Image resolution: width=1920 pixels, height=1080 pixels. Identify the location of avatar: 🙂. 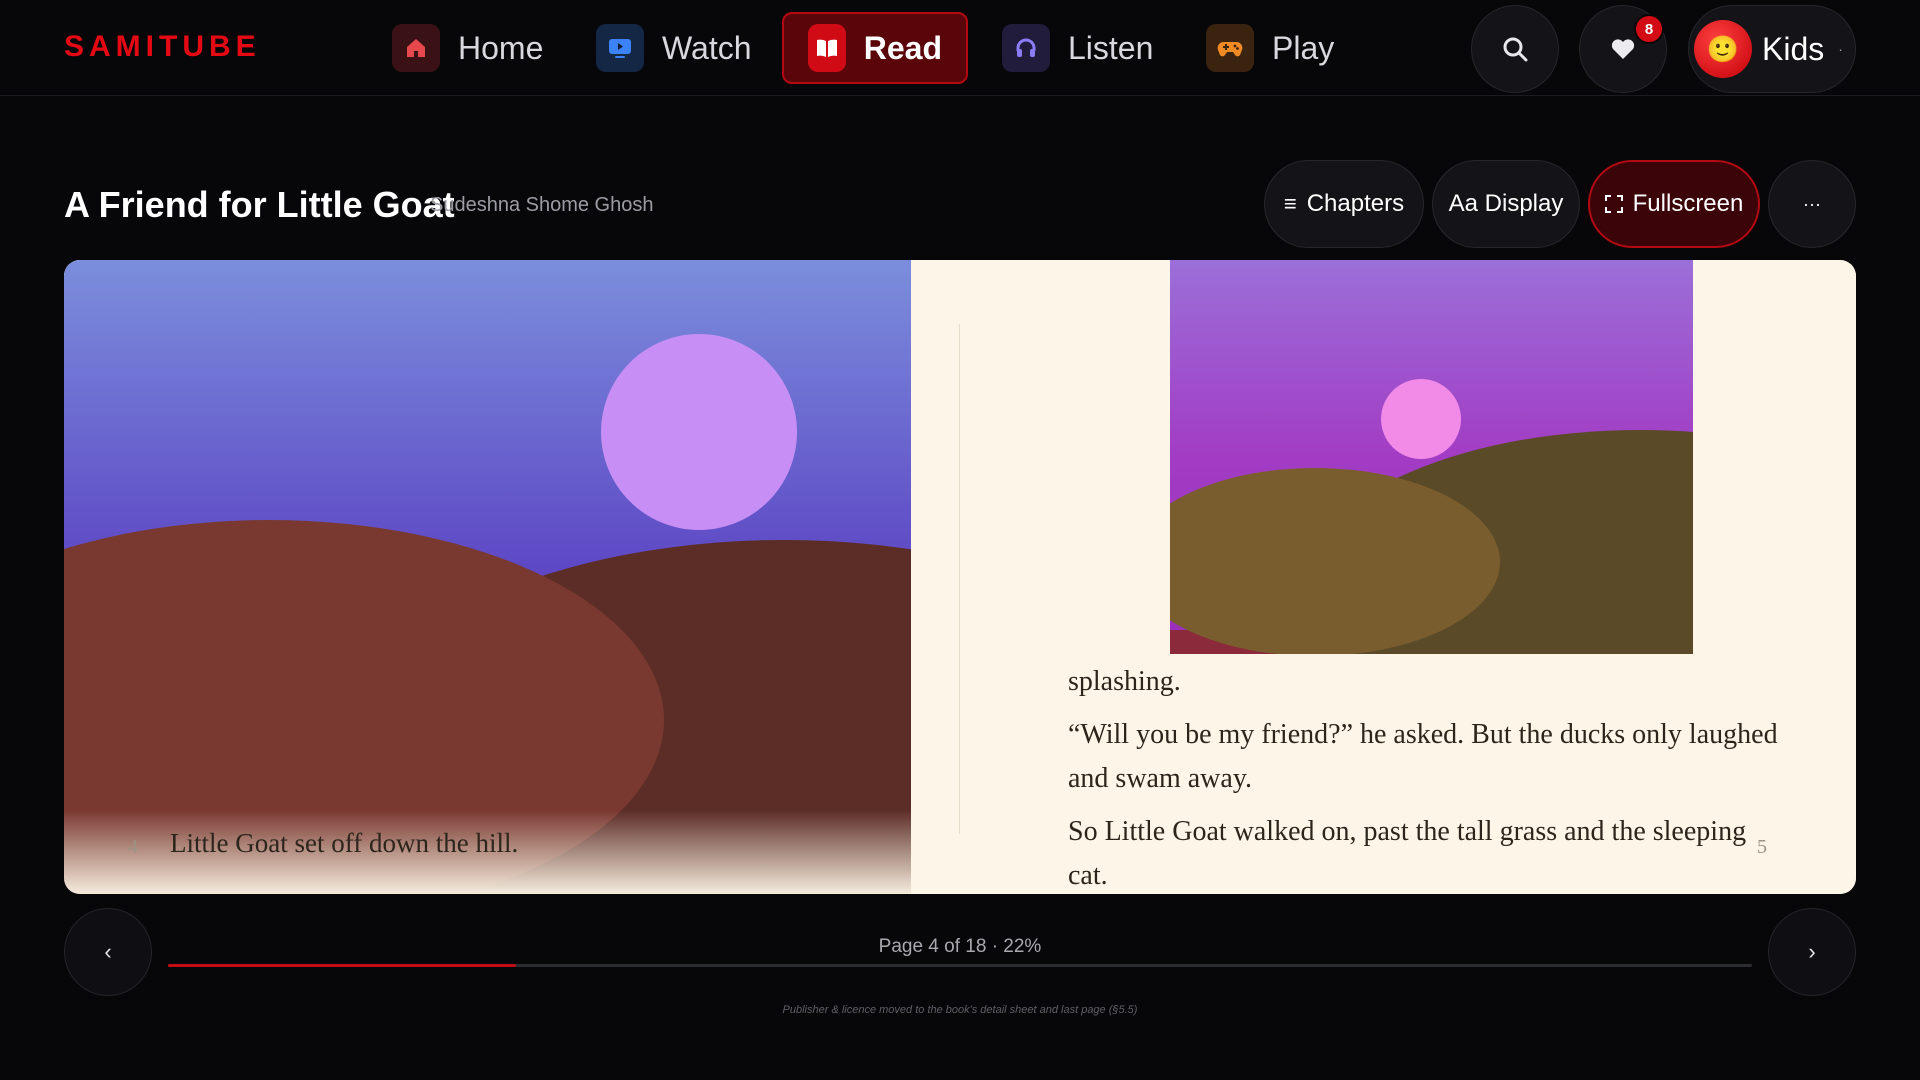
(1723, 49).